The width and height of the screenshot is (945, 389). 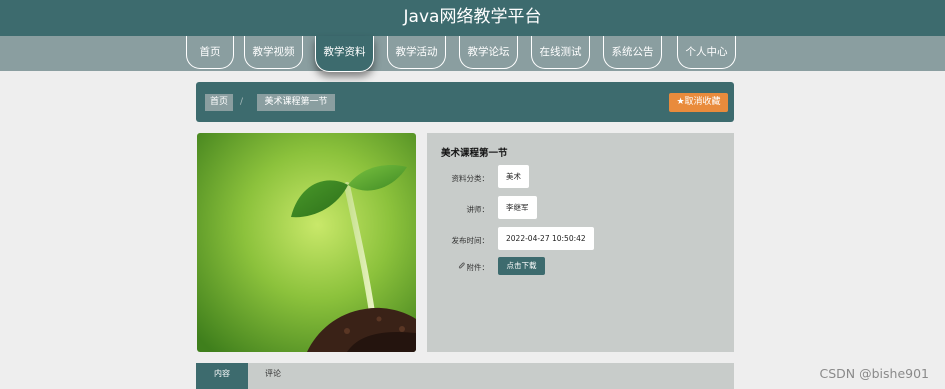 I want to click on category-value: 美术, so click(x=513, y=176).